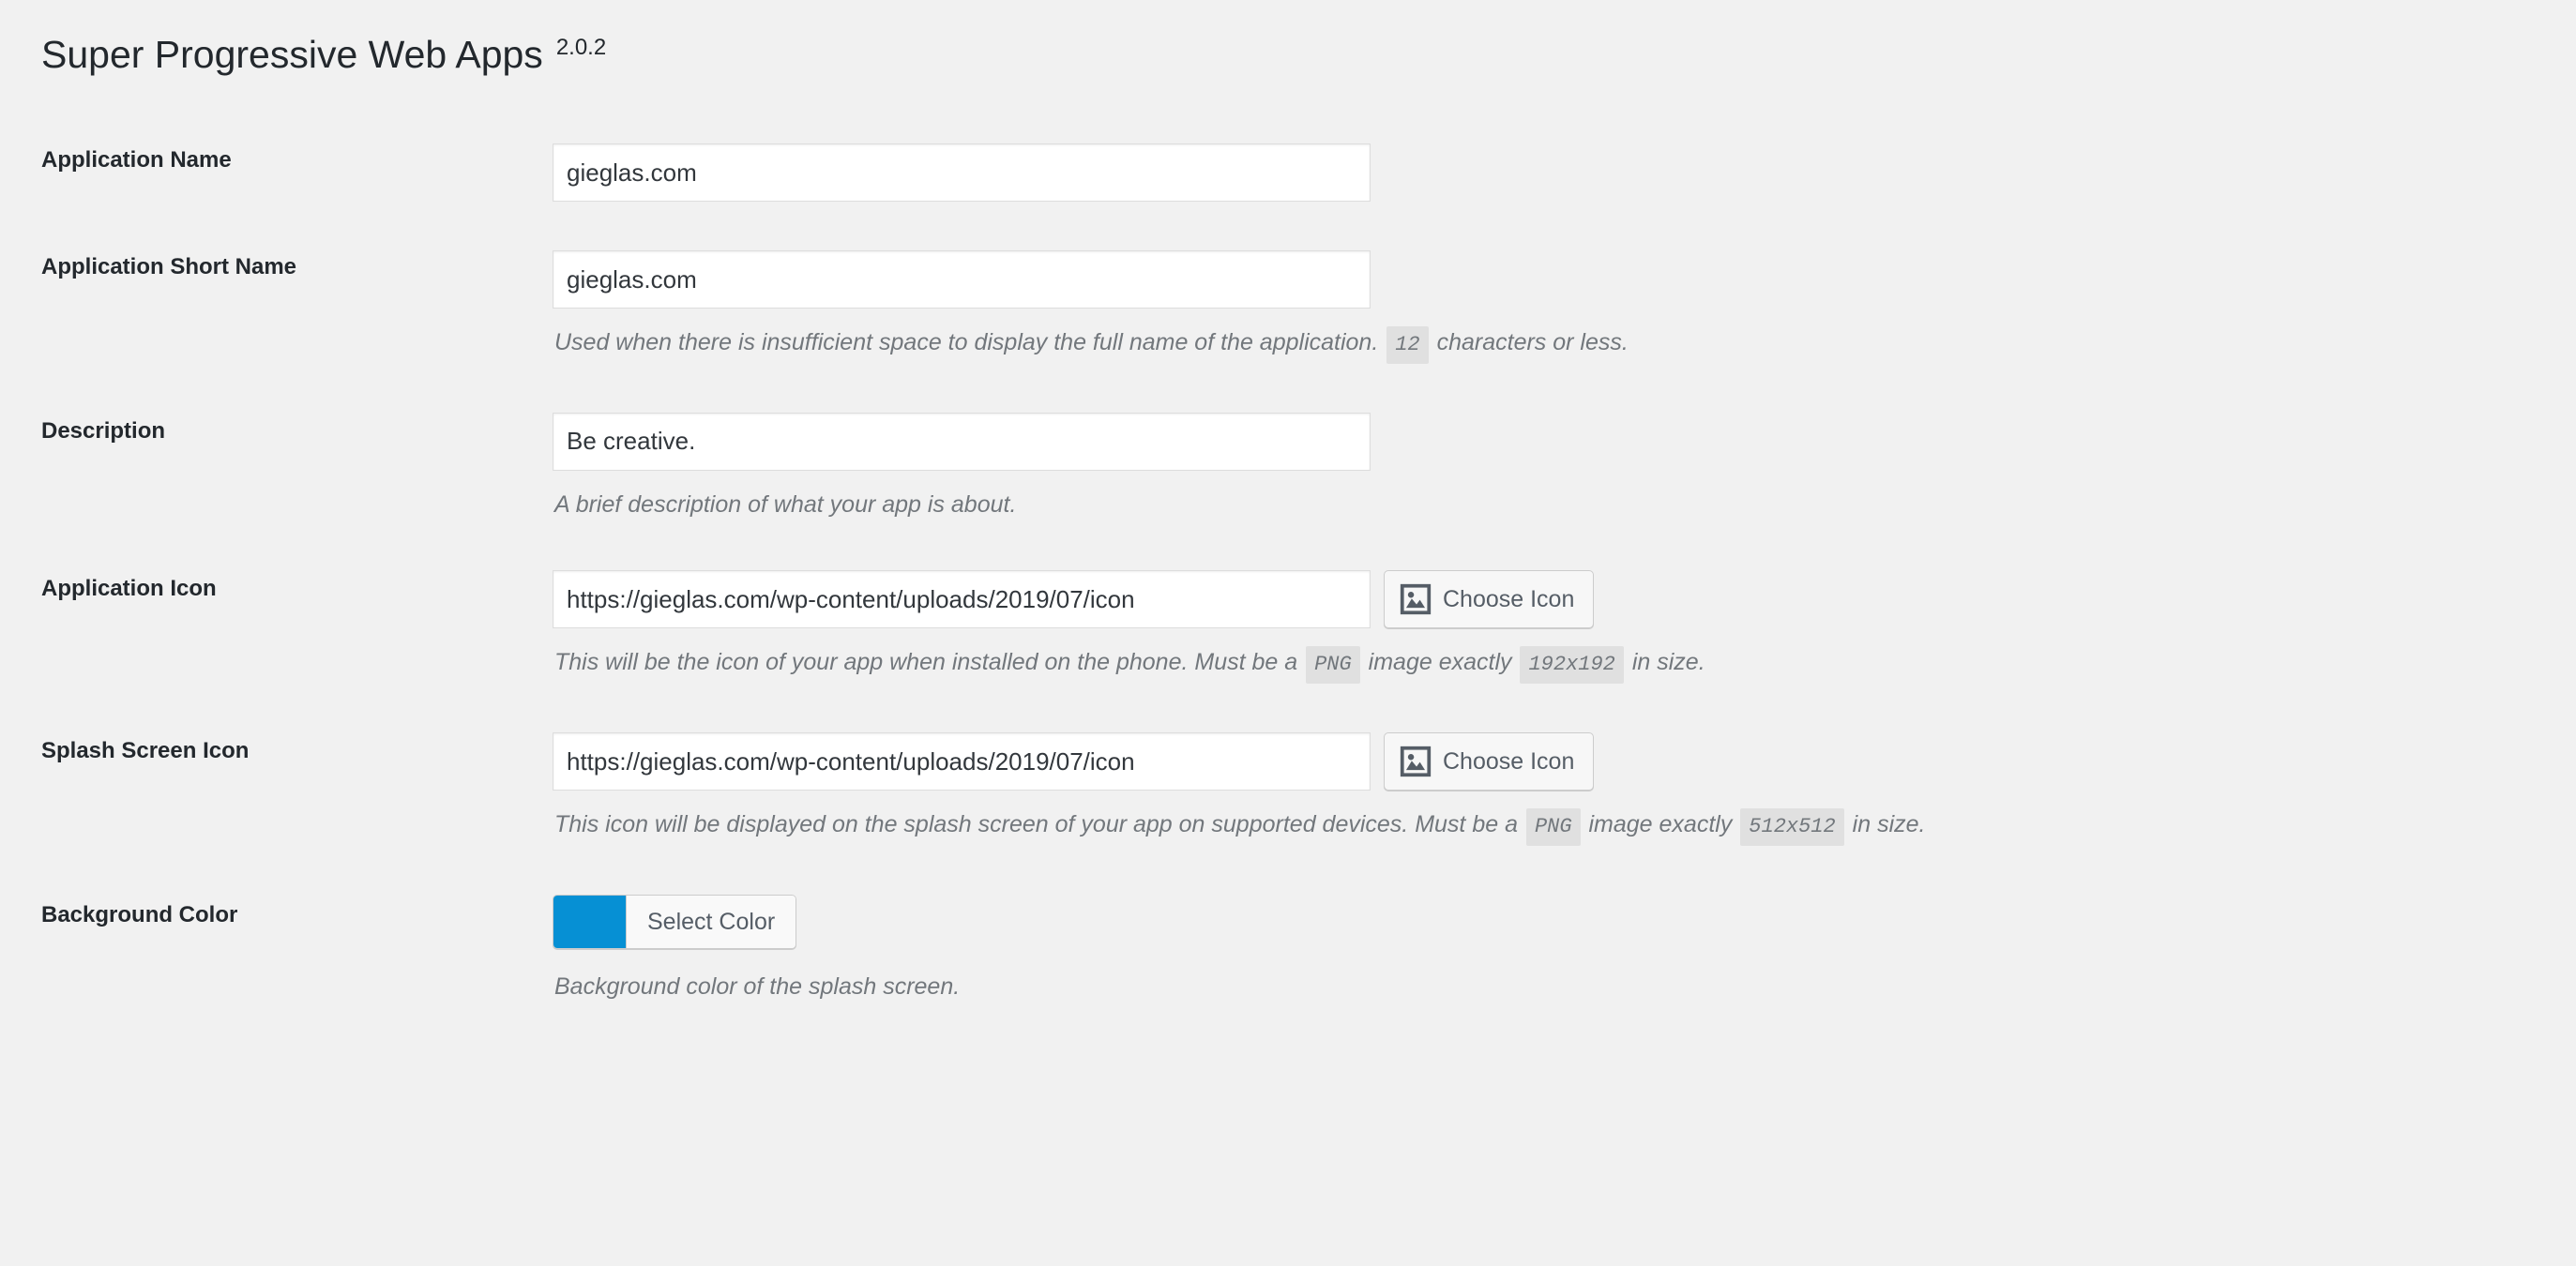  What do you see at coordinates (1572, 666) in the screenshot?
I see `app-icon-code-size: 192x192` at bounding box center [1572, 666].